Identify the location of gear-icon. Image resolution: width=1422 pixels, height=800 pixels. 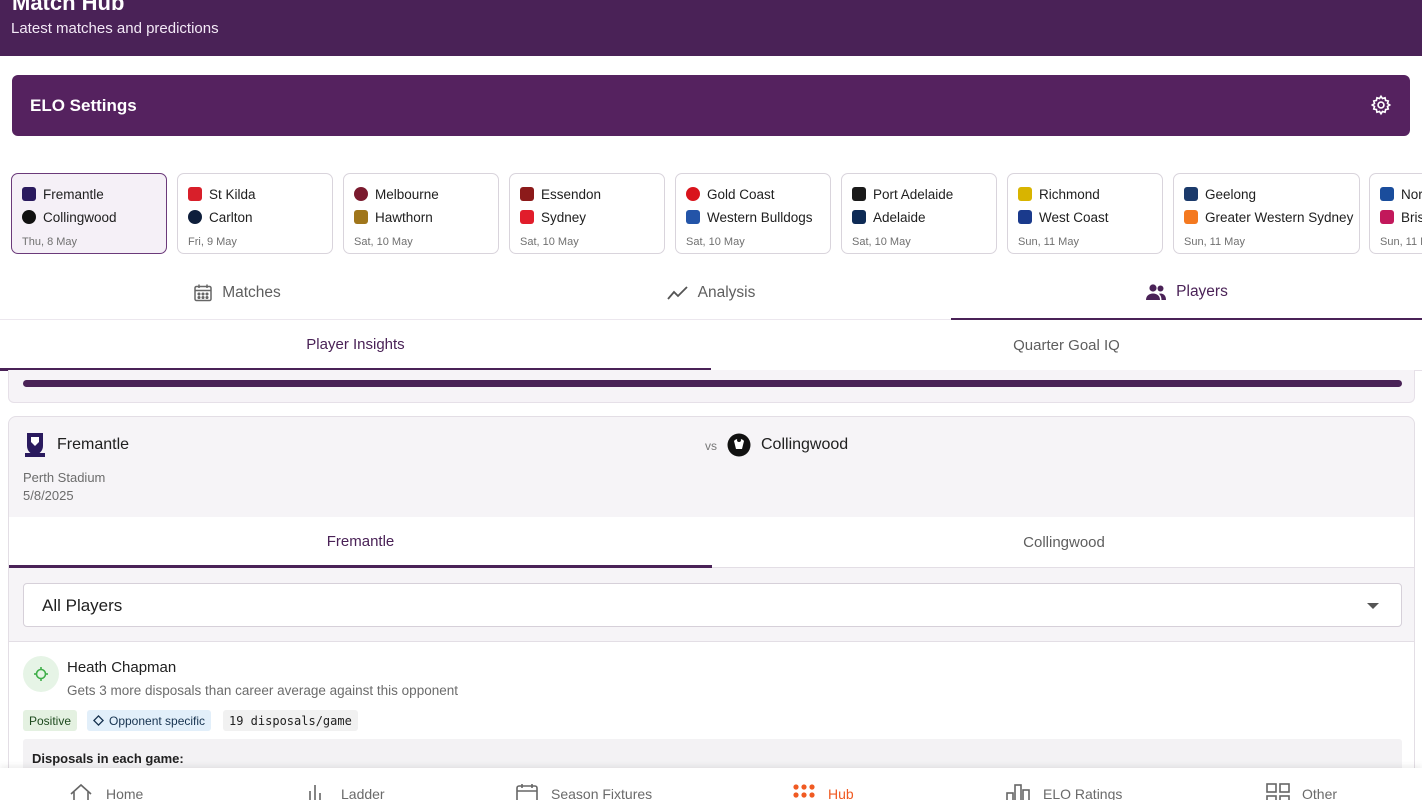
(1381, 105).